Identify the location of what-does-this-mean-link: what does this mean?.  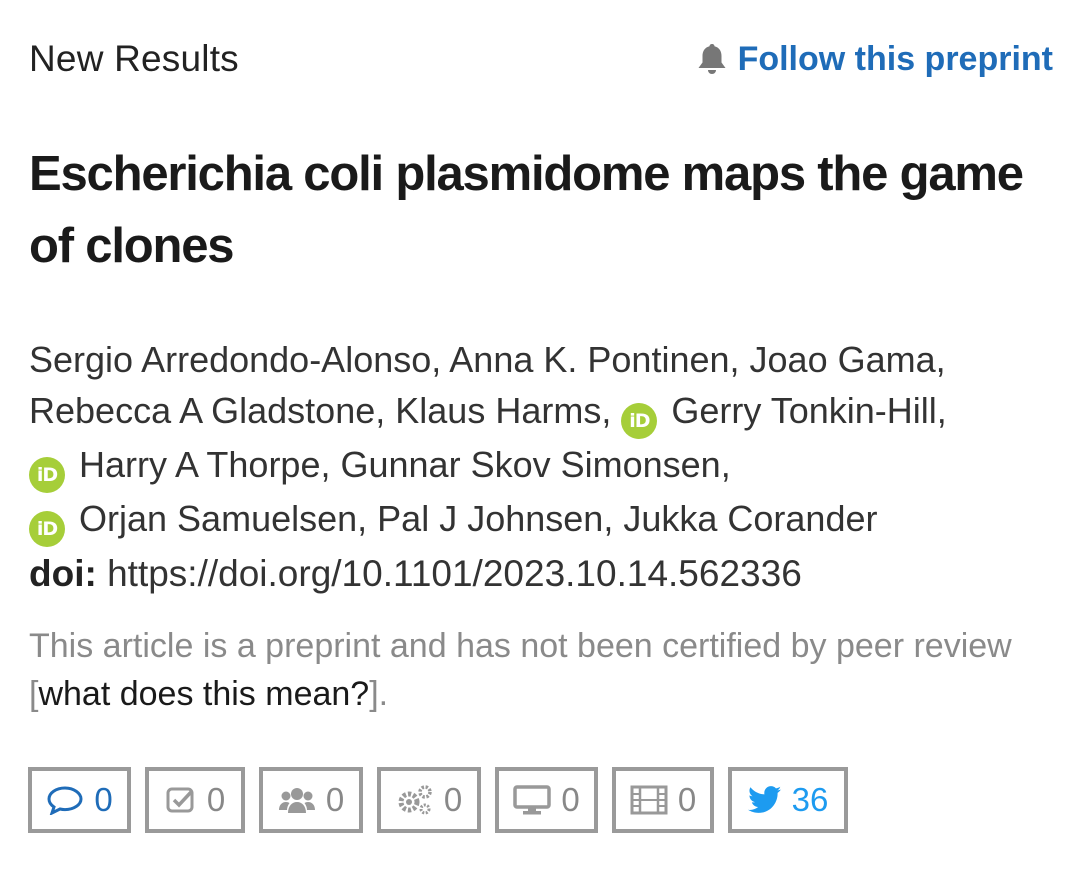
(203, 694).